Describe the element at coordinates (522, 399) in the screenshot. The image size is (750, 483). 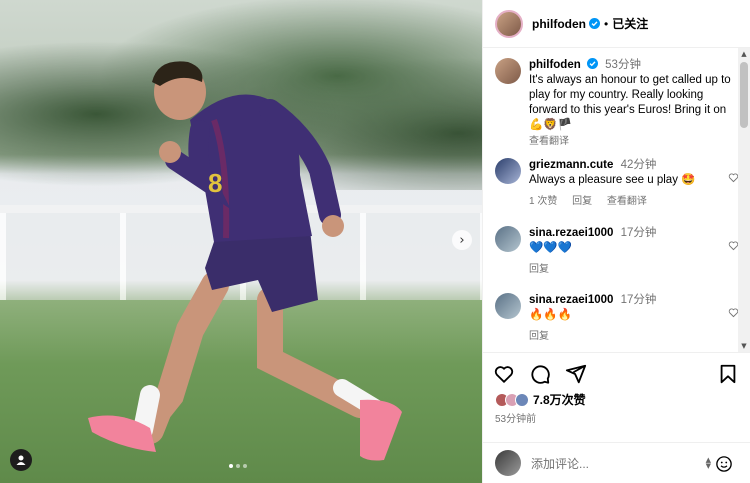
I see `liker-avatar` at that location.